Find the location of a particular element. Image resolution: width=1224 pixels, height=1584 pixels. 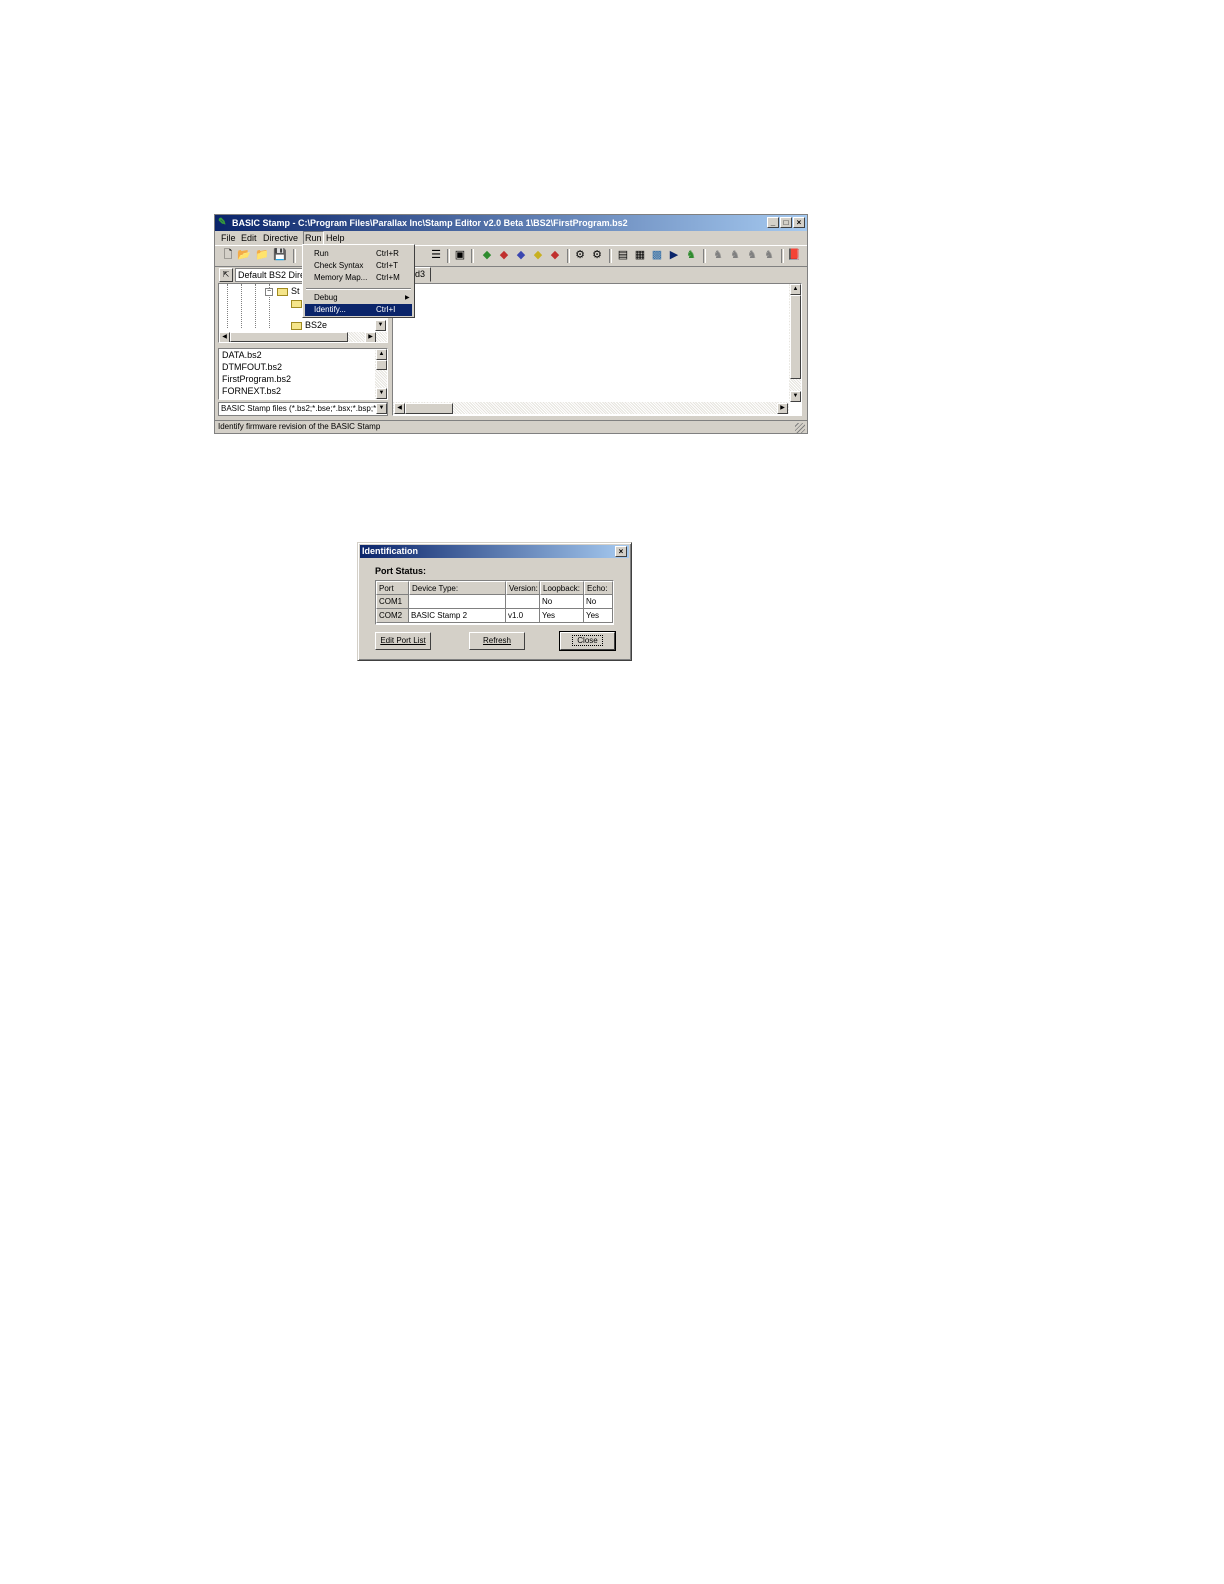

button-label: Edit Port List is located at coordinates (403, 640).